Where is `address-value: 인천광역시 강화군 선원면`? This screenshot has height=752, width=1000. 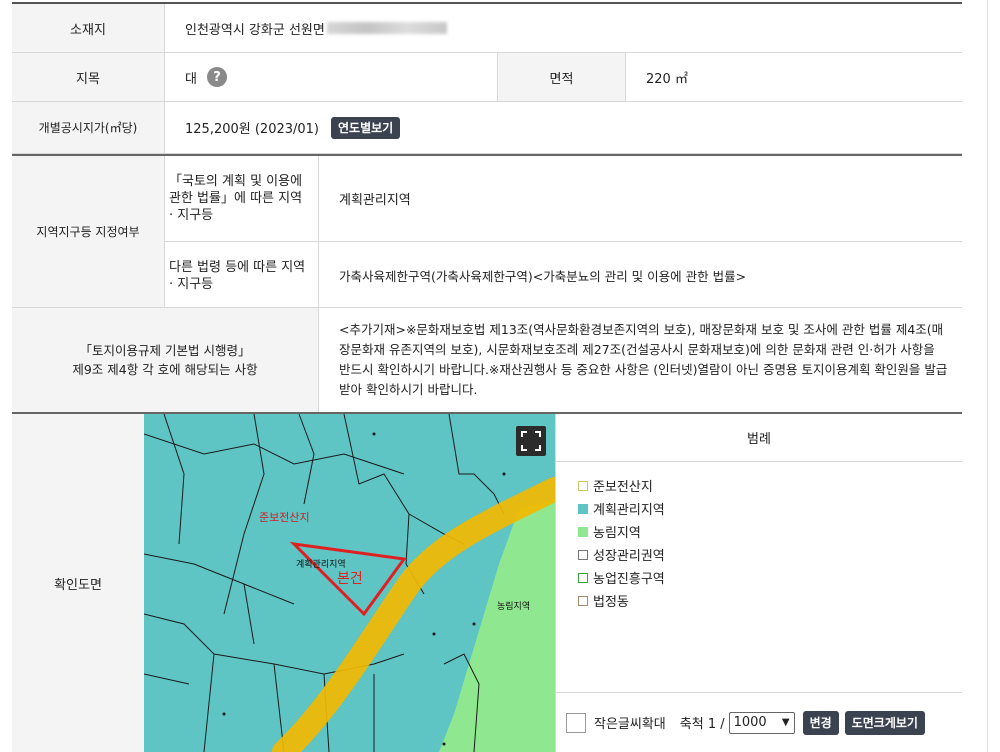 address-value: 인천광역시 강화군 선원면 is located at coordinates (255, 30).